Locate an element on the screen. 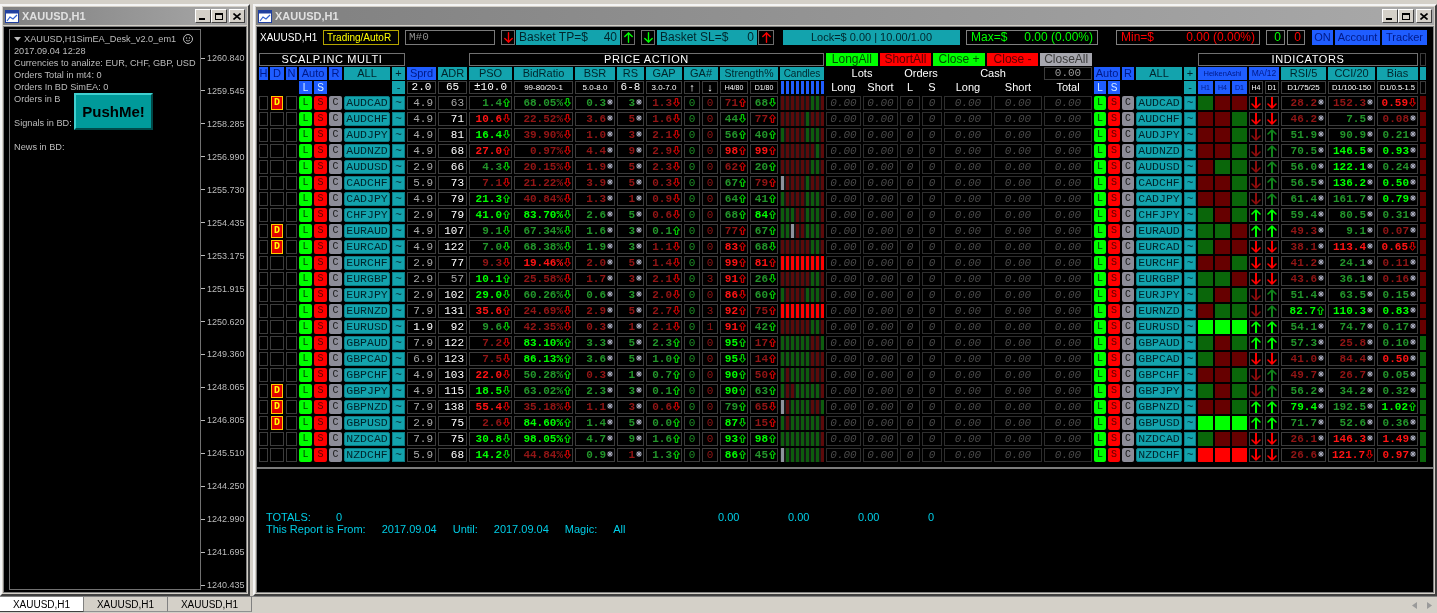 The width and height of the screenshot is (1437, 613). symbol-button: EURCHF is located at coordinates (1159, 263).